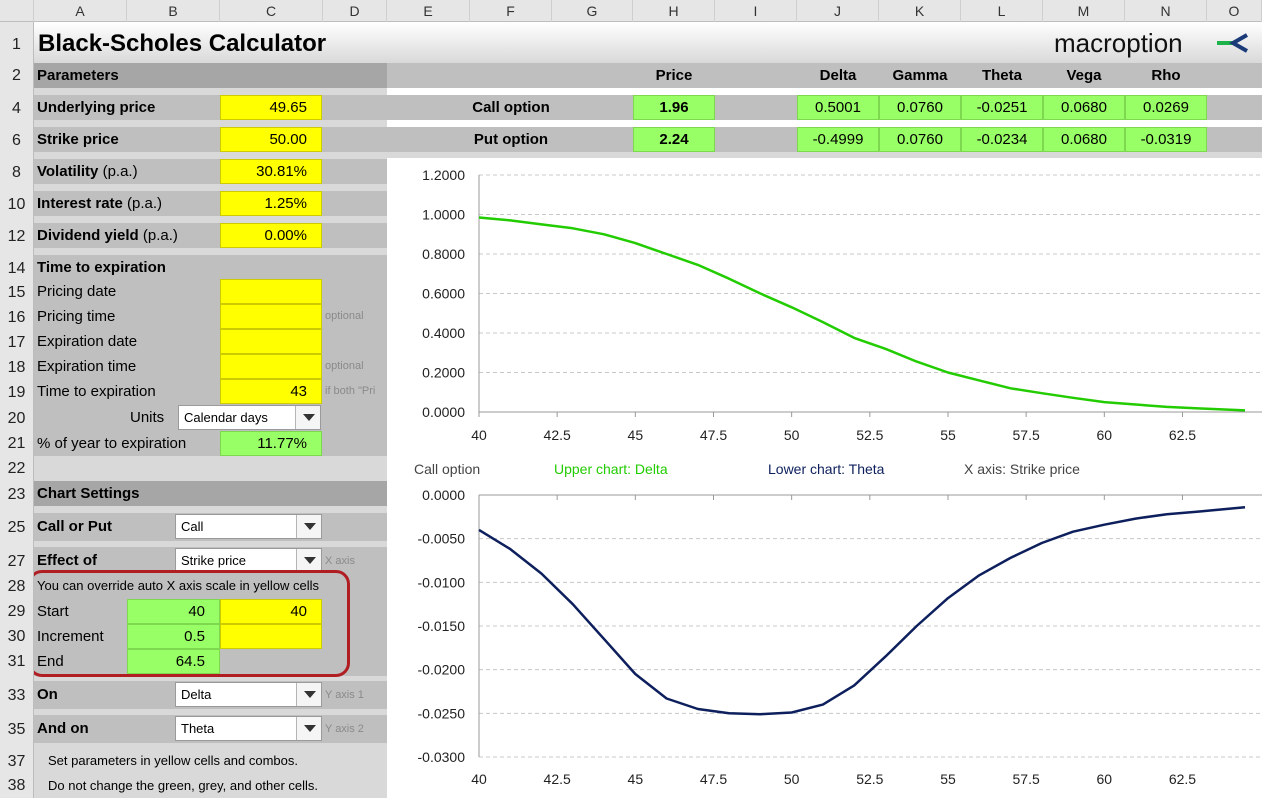  What do you see at coordinates (1002, 107) in the screenshot?
I see `call-theta: -0.0251` at bounding box center [1002, 107].